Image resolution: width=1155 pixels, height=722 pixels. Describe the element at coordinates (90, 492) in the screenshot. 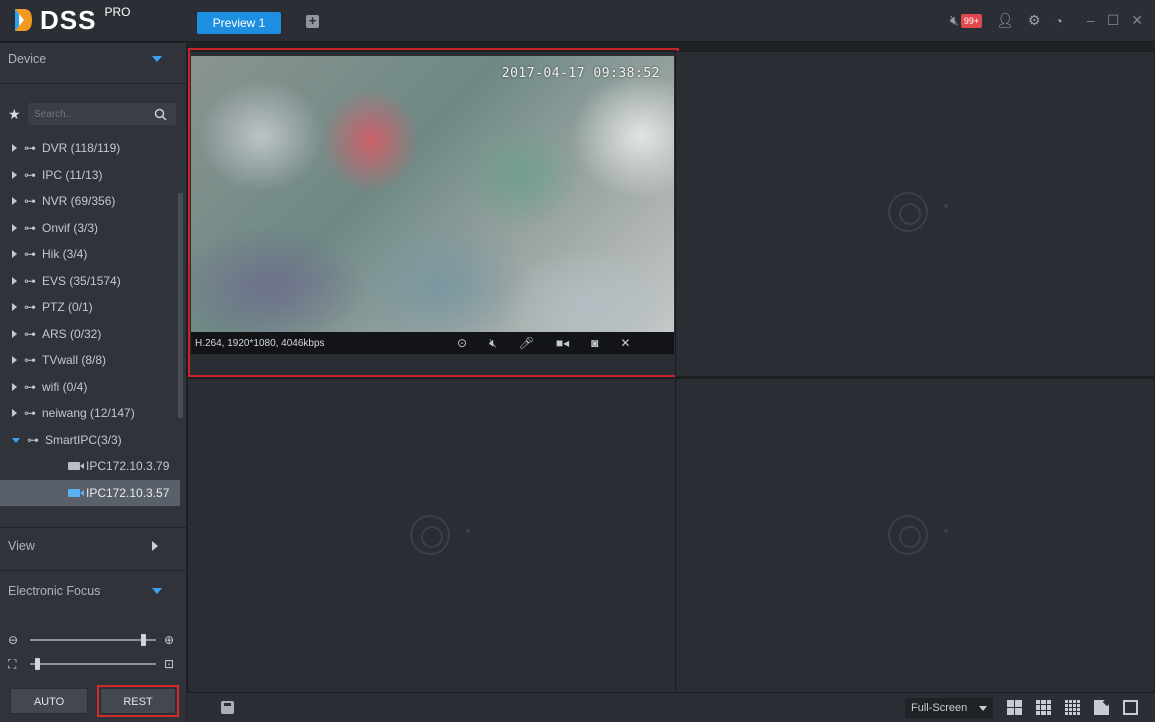

I see `tree-item-camera-selected: IPC172.10.3.57` at that location.